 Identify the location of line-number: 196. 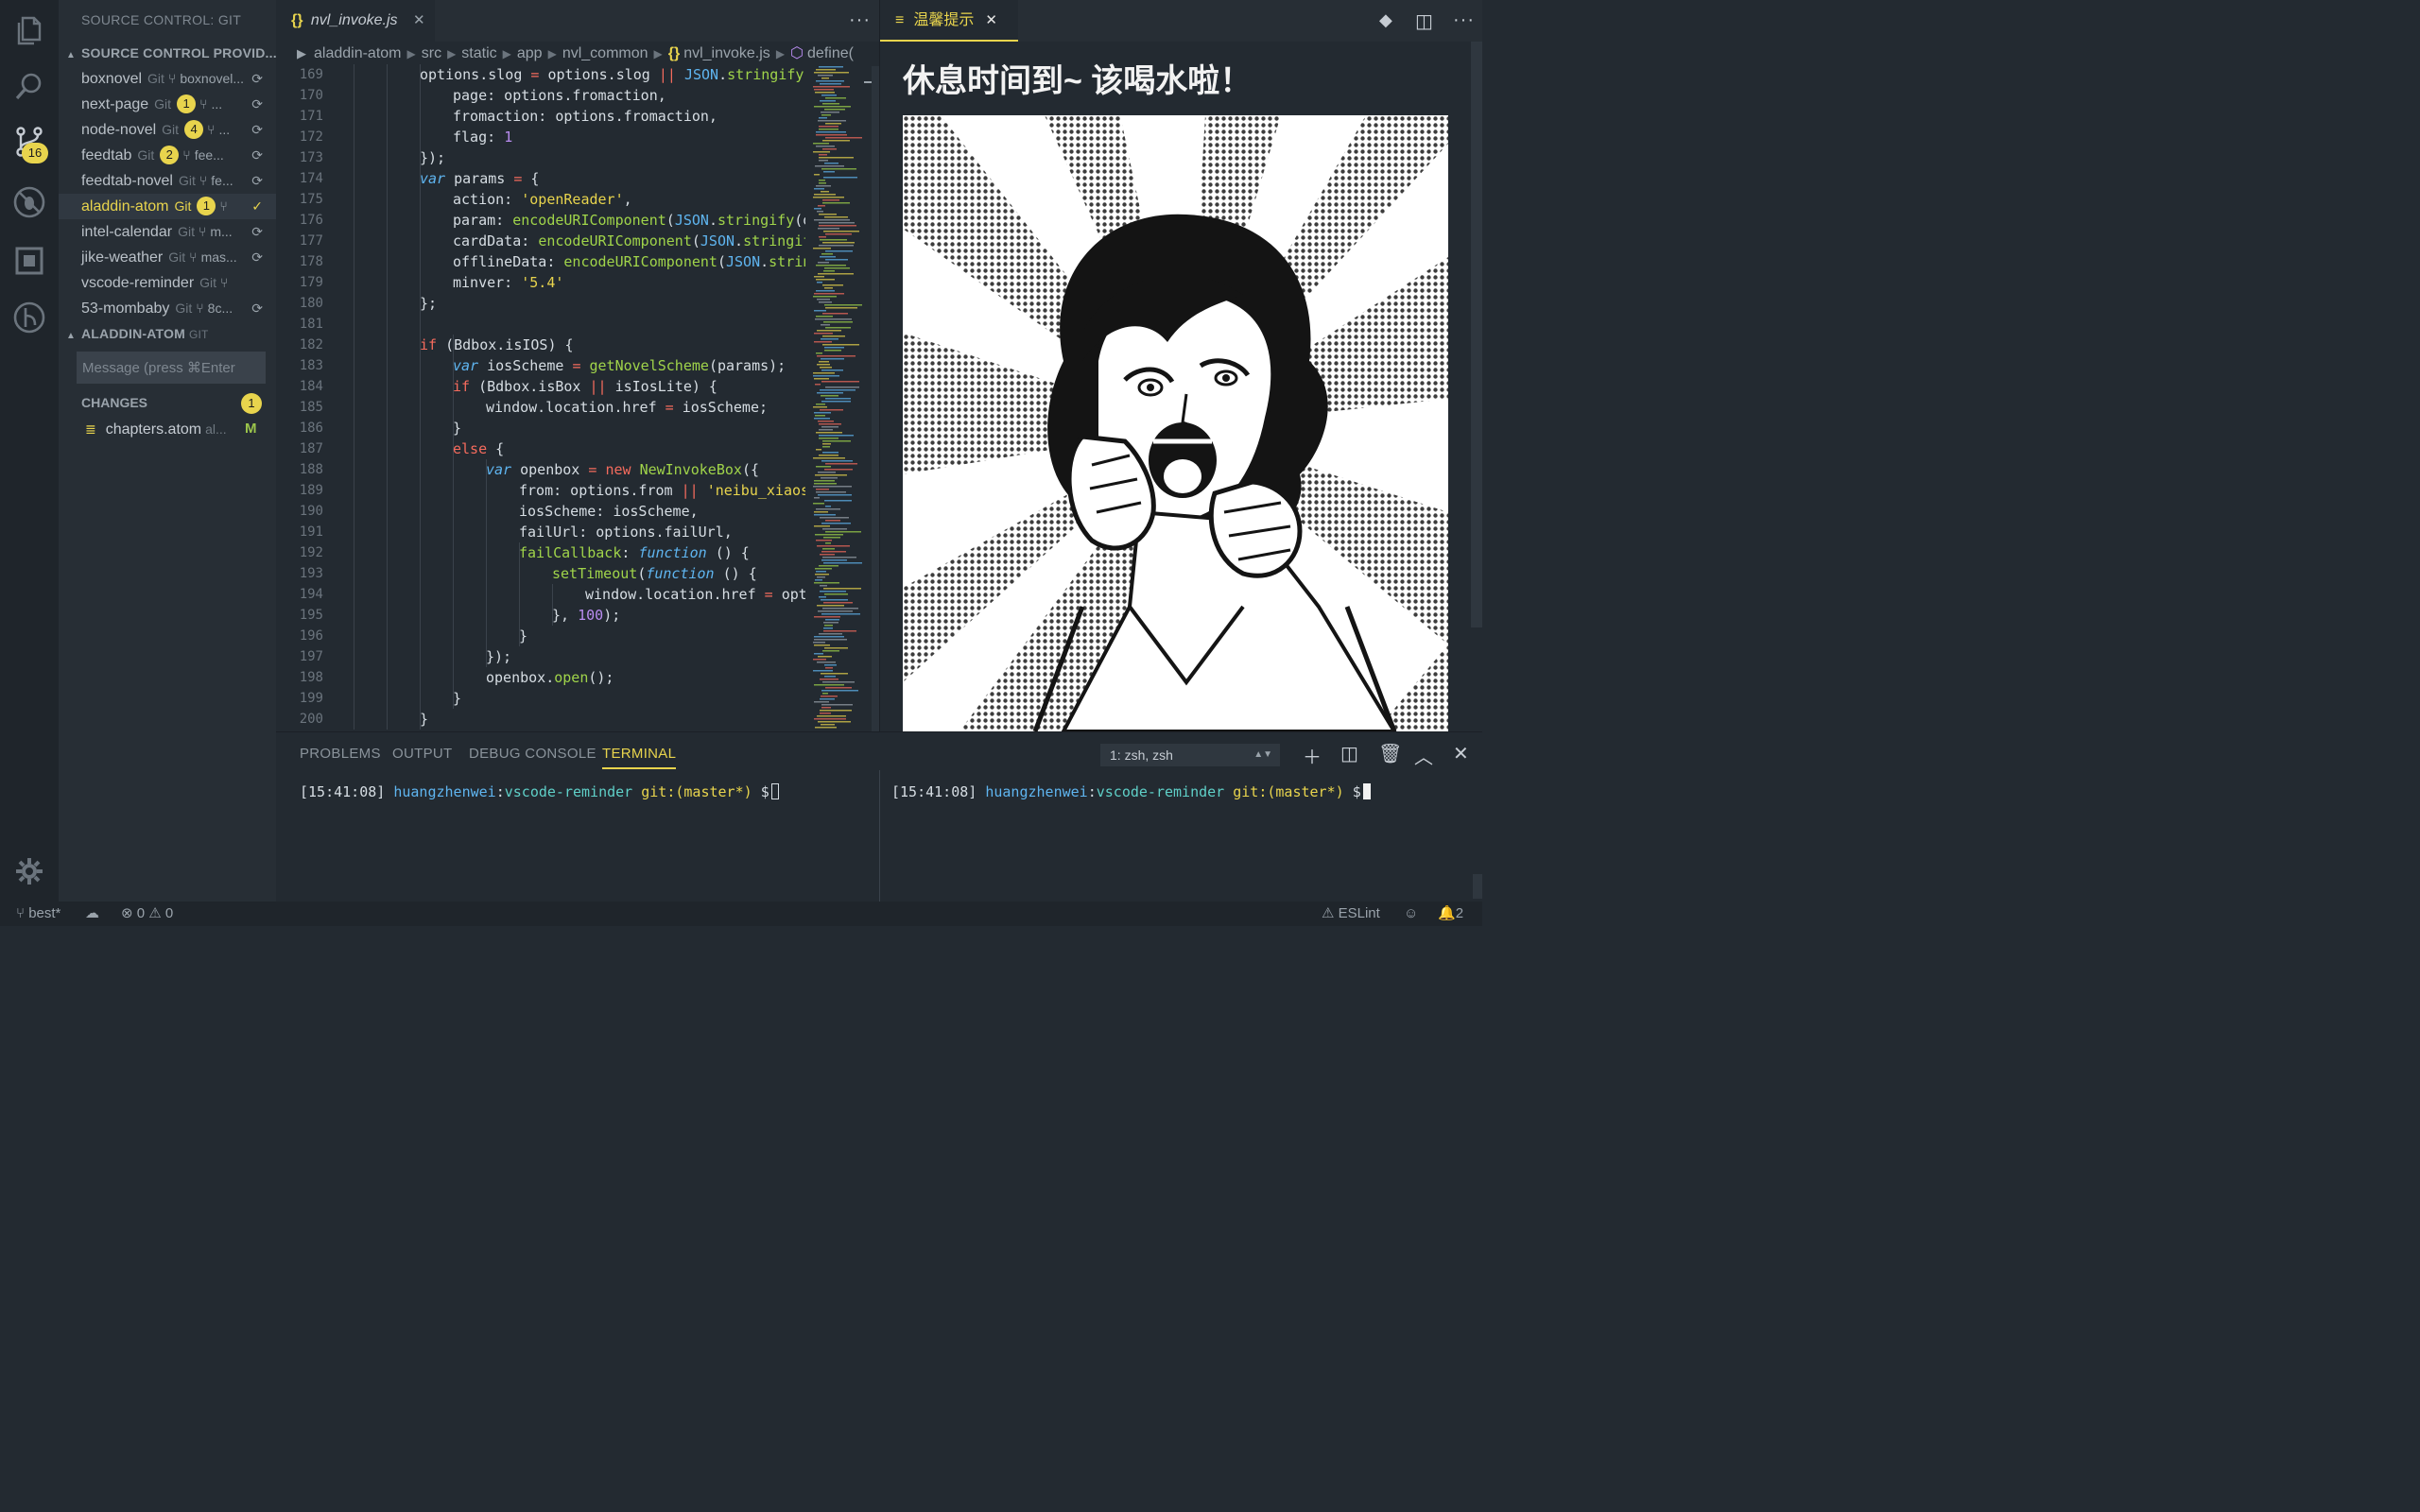
(311, 636).